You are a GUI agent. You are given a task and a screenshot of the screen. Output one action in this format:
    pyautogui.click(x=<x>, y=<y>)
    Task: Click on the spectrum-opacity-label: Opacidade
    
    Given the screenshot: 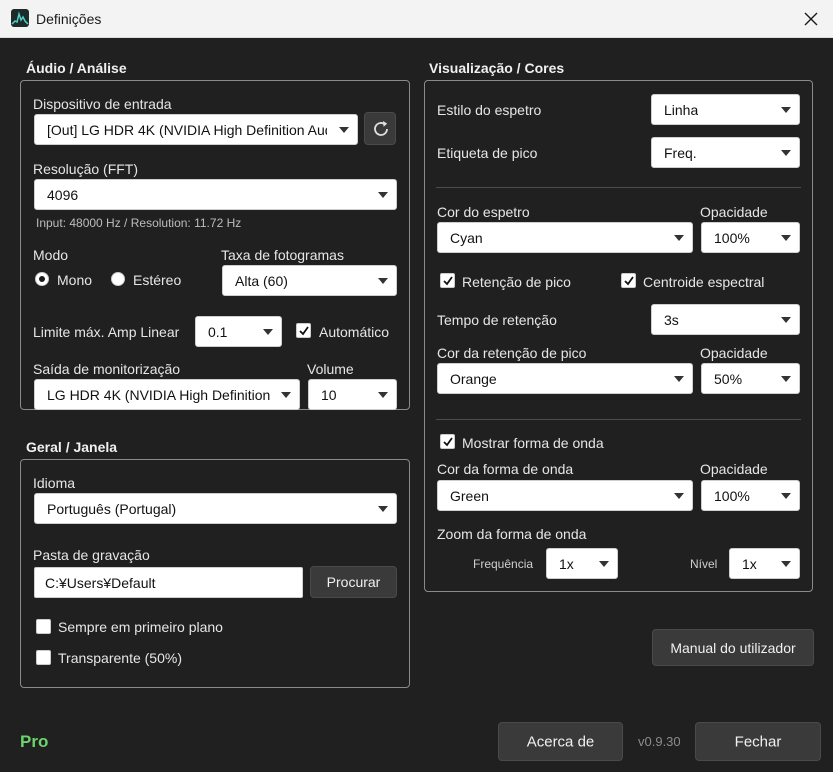 What is the action you would take?
    pyautogui.click(x=734, y=212)
    